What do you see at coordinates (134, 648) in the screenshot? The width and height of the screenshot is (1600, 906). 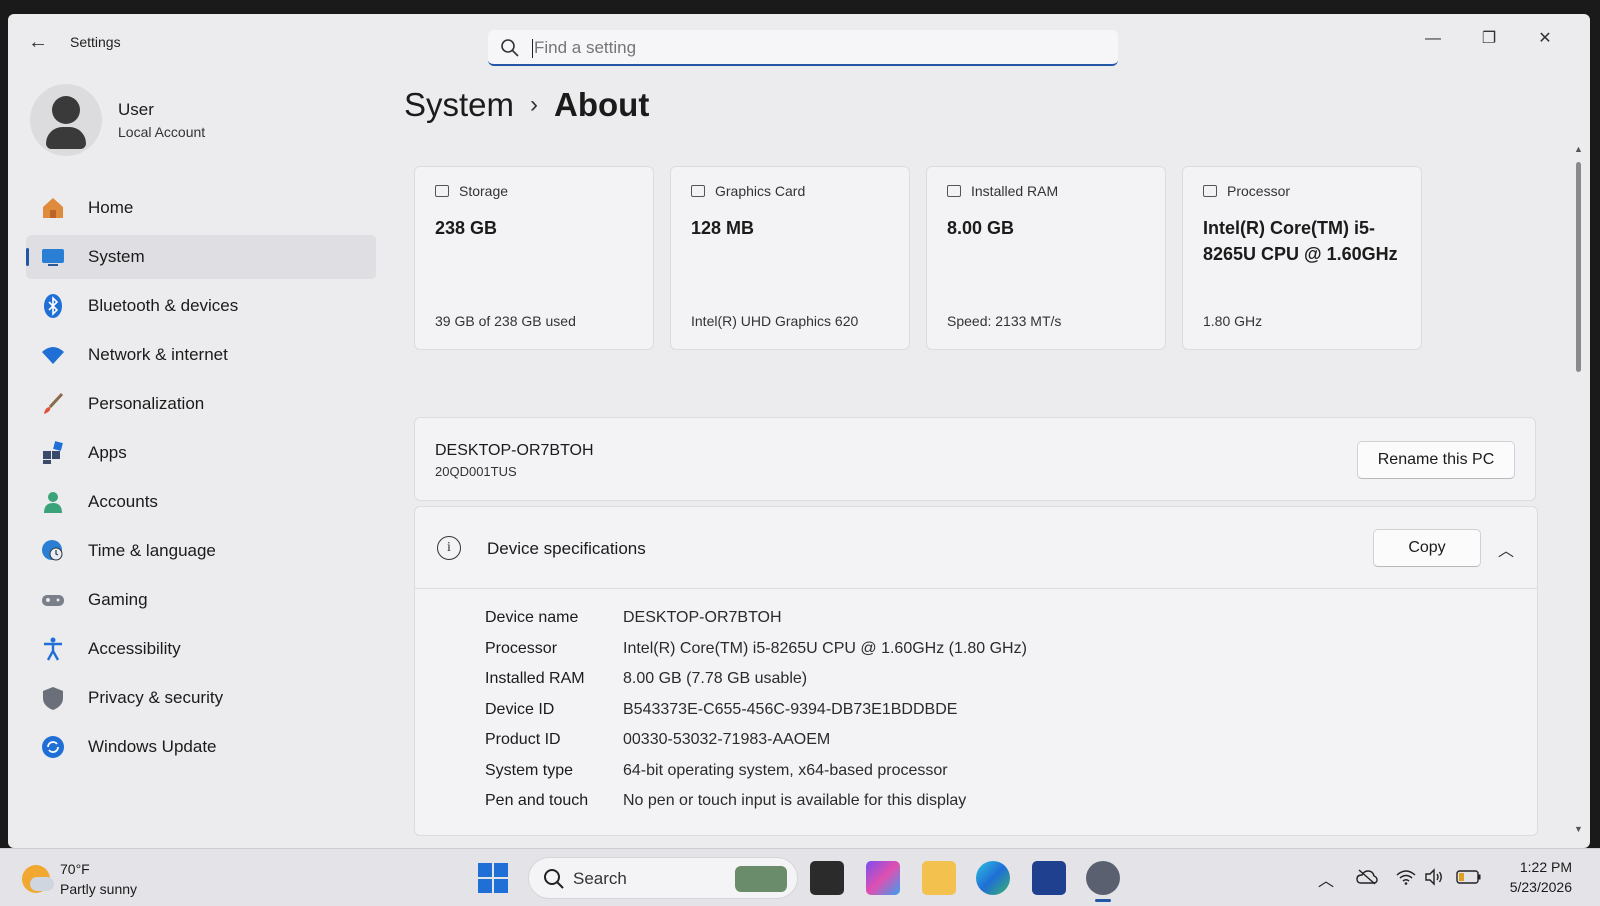 I see `sidebar-item-label: Accessibility` at bounding box center [134, 648].